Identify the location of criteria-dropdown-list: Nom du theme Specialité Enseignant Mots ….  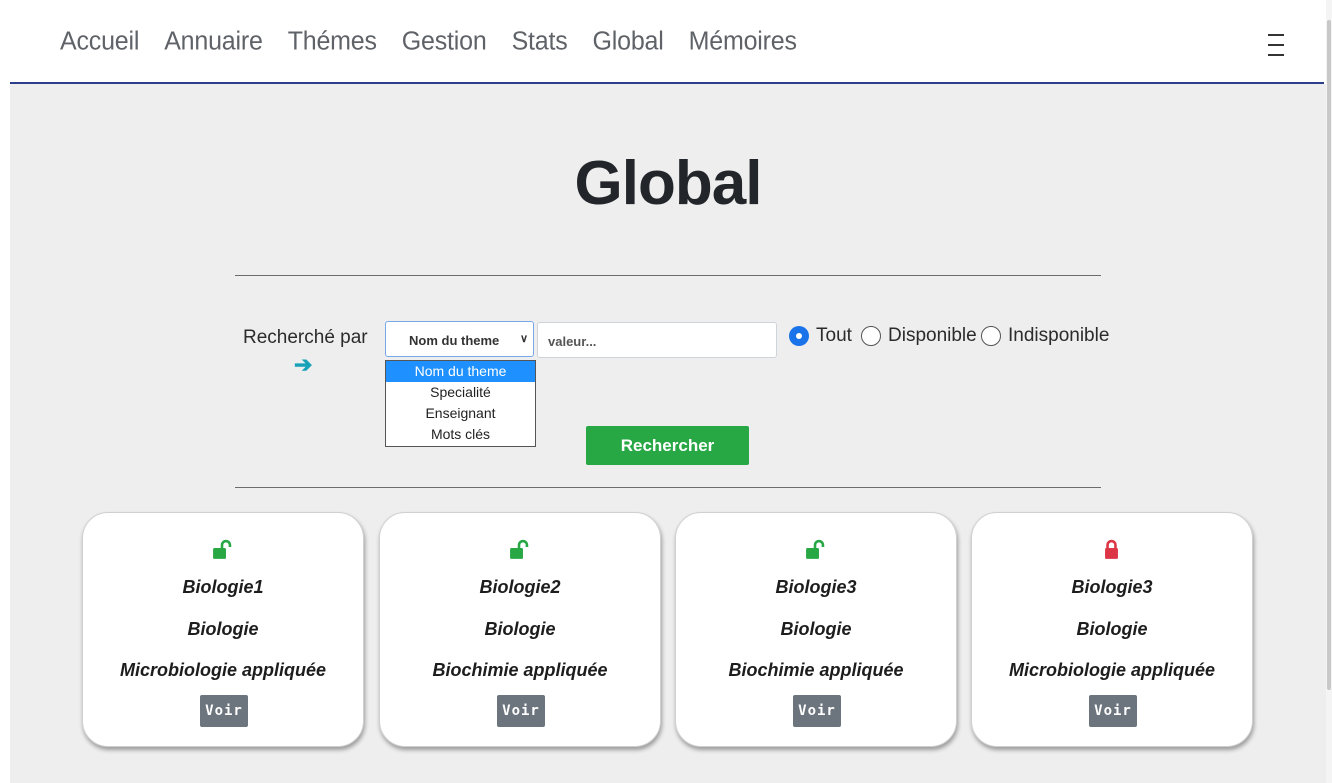
(460, 403).